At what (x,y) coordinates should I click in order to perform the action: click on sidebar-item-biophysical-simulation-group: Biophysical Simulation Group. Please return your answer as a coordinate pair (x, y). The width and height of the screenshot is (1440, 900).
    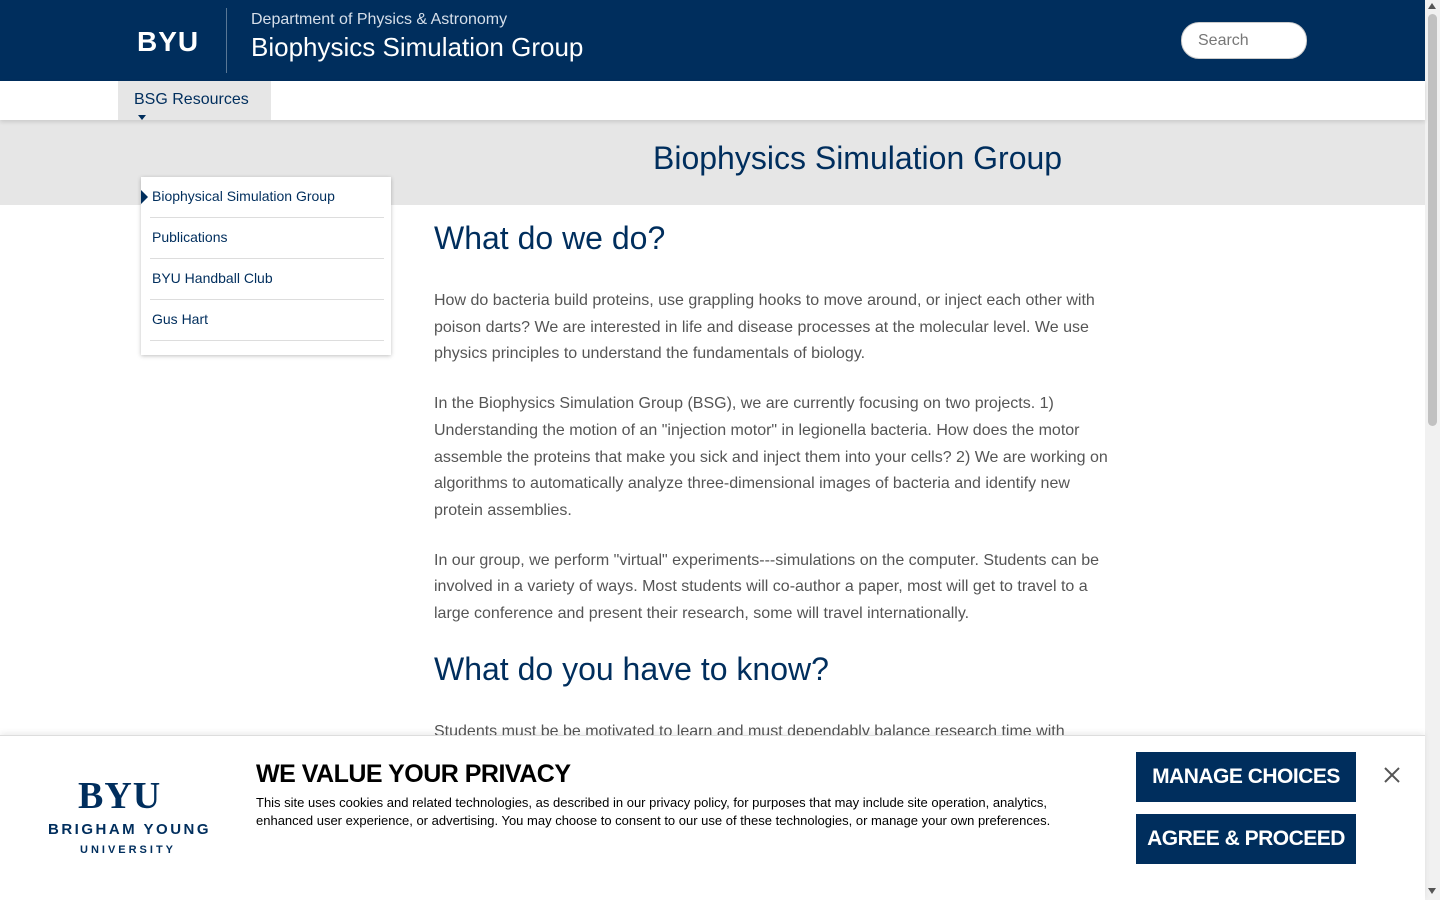
    Looking at the image, I should click on (267, 197).